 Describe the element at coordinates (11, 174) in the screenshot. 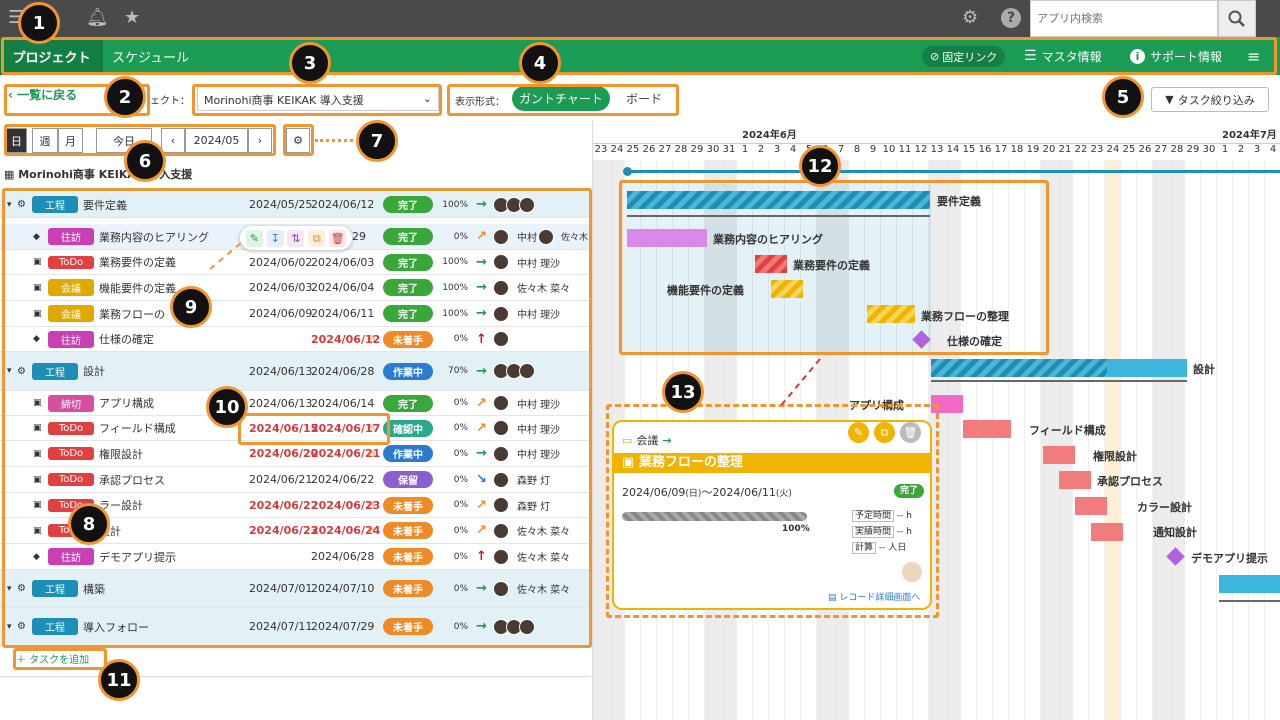

I see `grid-icon: ▦` at that location.